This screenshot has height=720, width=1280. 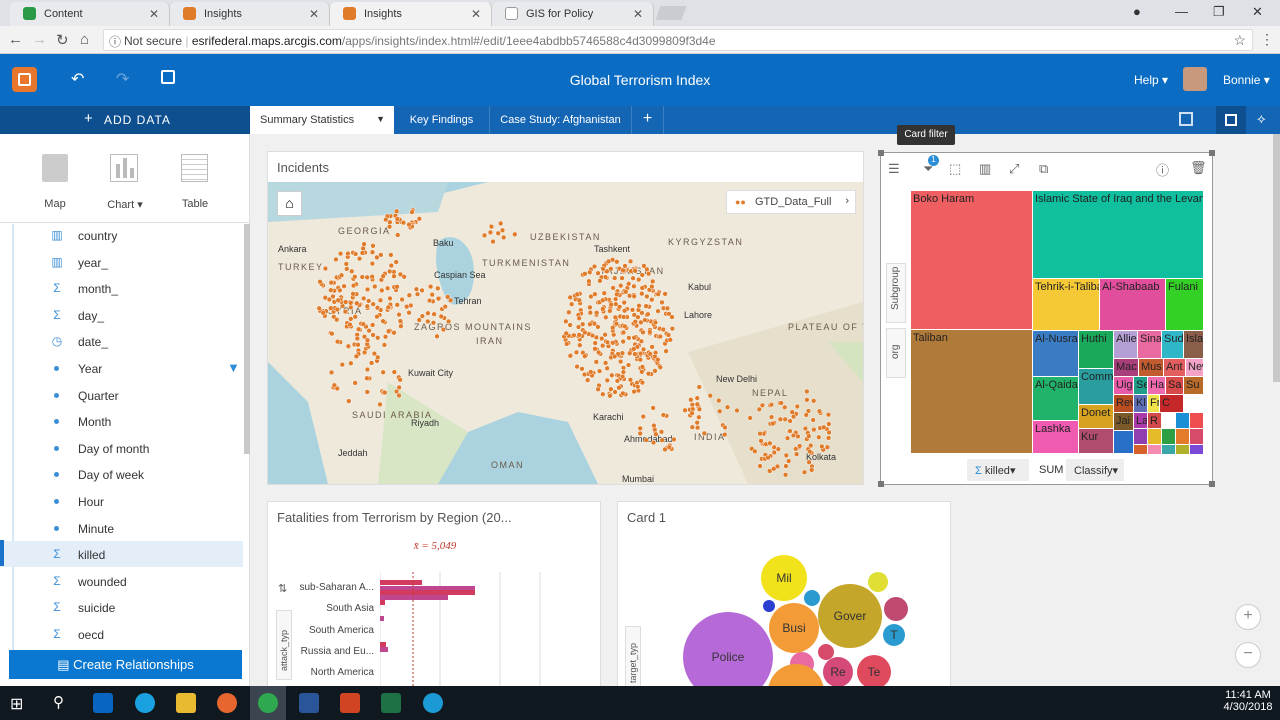 What do you see at coordinates (769, 606) in the screenshot?
I see `bubble` at bounding box center [769, 606].